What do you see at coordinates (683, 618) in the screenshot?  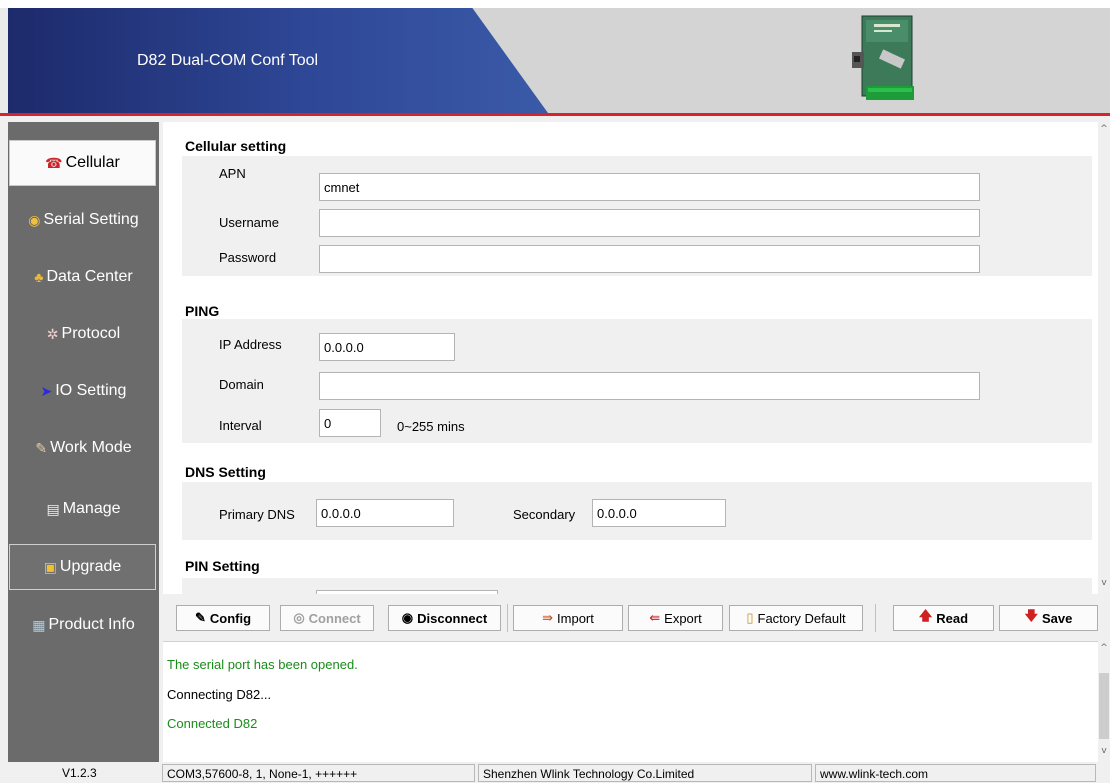 I see `export-button-label: Export` at bounding box center [683, 618].